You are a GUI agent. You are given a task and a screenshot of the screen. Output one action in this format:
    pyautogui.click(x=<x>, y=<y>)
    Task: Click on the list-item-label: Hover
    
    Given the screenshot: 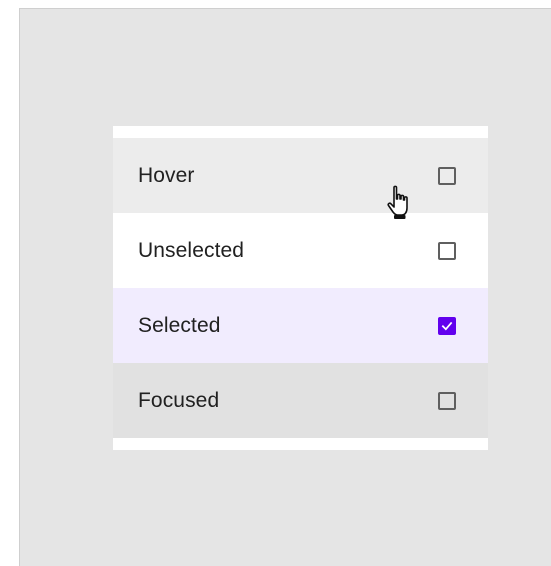 What is the action you would take?
    pyautogui.click(x=166, y=175)
    